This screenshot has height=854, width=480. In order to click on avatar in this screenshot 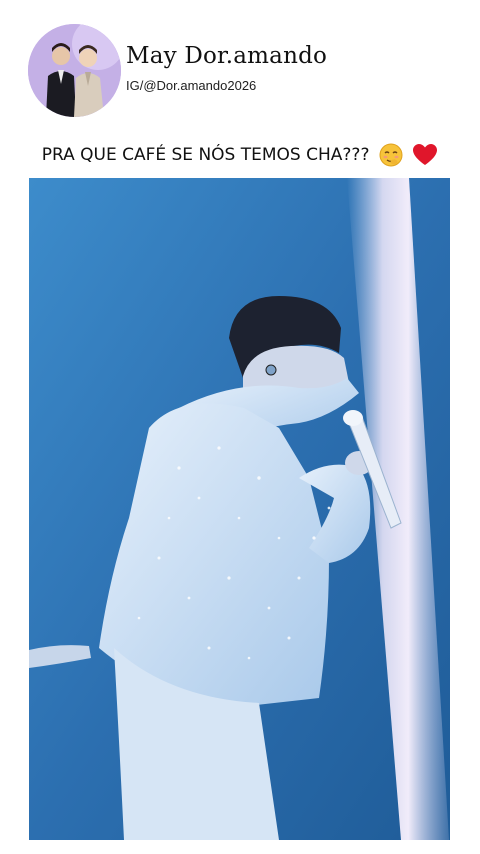, I will do `click(74, 70)`.